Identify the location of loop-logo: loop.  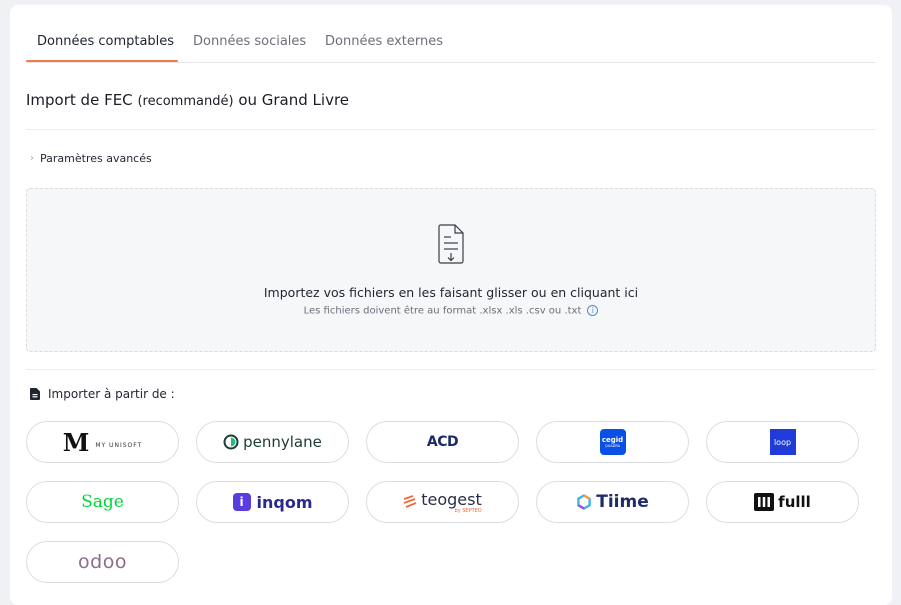
(782, 442).